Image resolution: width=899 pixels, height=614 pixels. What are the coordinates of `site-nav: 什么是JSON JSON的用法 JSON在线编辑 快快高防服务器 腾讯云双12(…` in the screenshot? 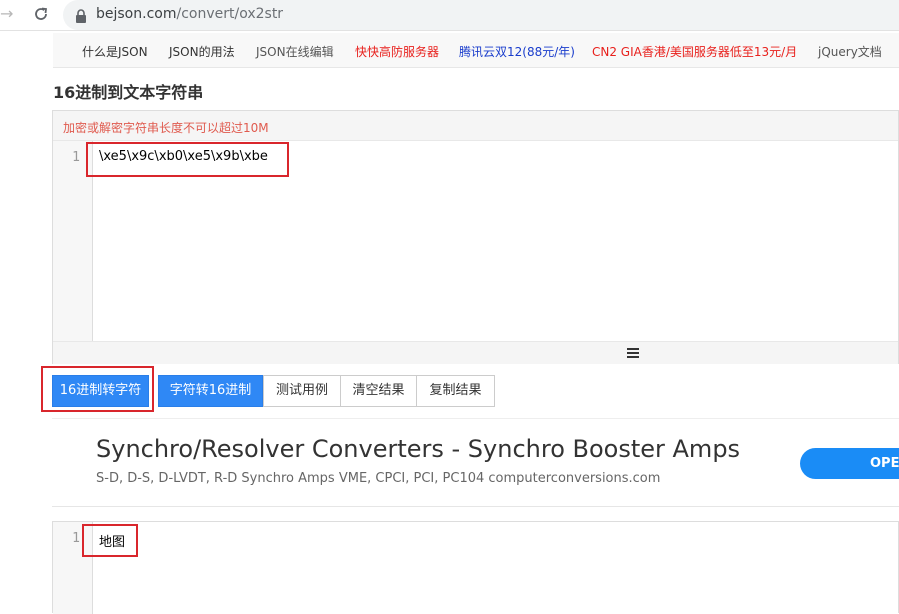 It's located at (476, 50).